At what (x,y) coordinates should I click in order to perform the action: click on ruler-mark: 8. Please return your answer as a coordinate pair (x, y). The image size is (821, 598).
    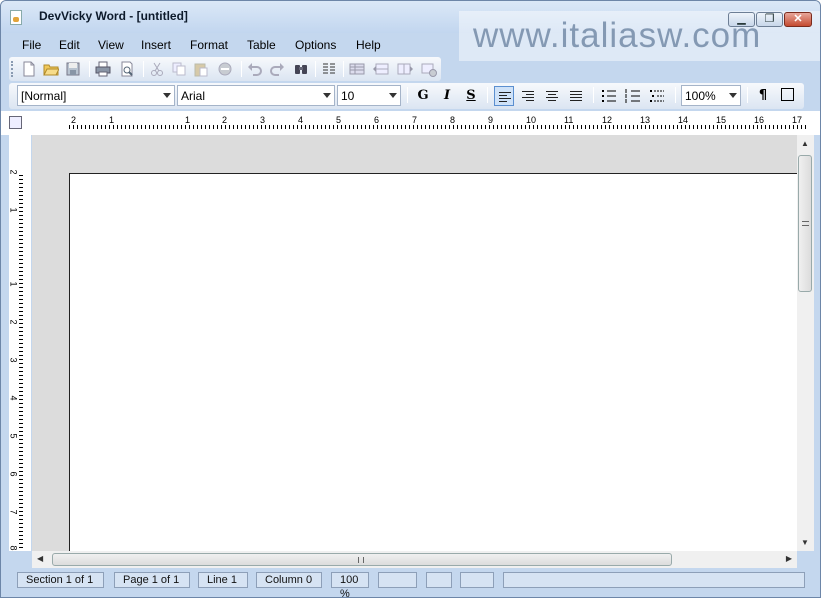
    Looking at the image, I should click on (453, 120).